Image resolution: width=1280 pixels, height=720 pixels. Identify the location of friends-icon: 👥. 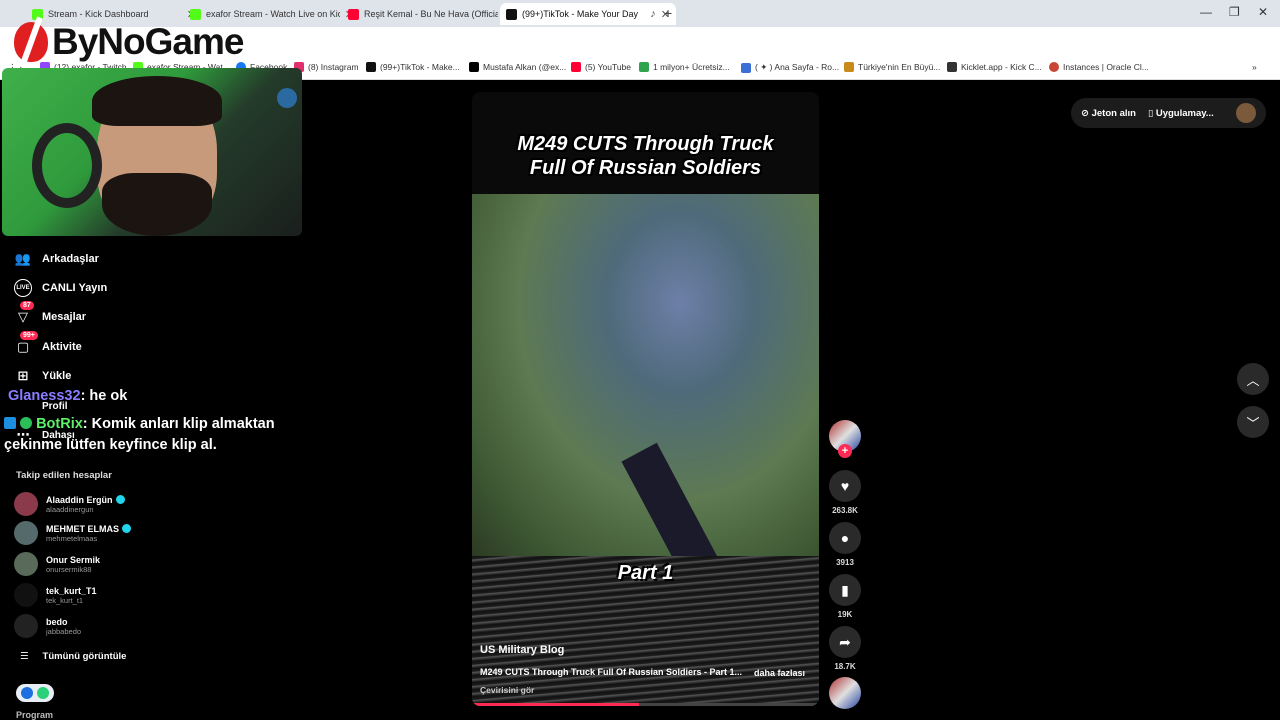
(23, 258).